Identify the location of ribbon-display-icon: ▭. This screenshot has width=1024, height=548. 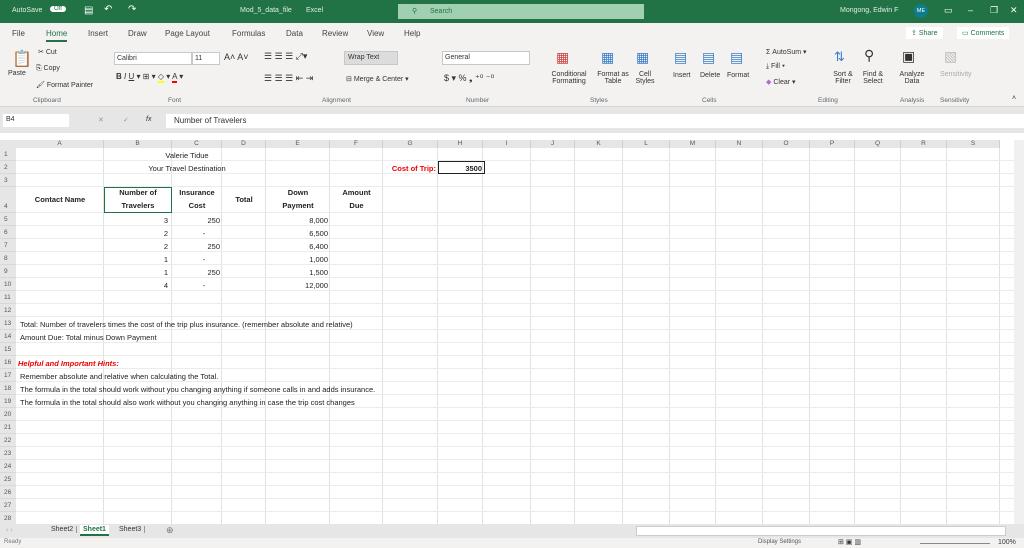
(948, 10).